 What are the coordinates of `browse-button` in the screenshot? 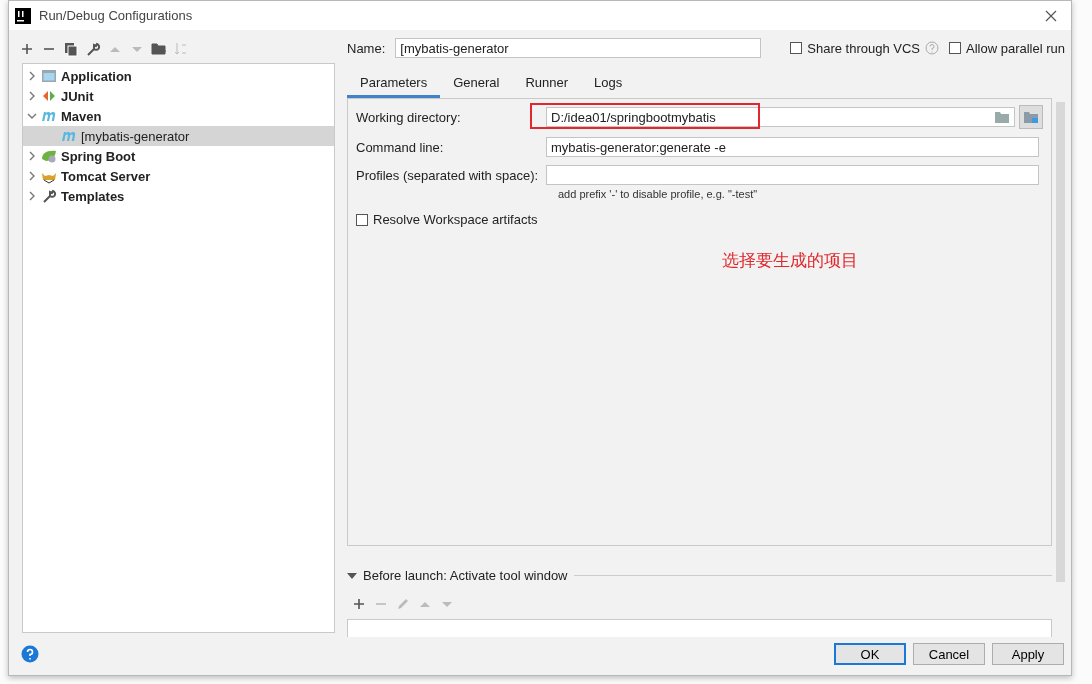 It's located at (1031, 117).